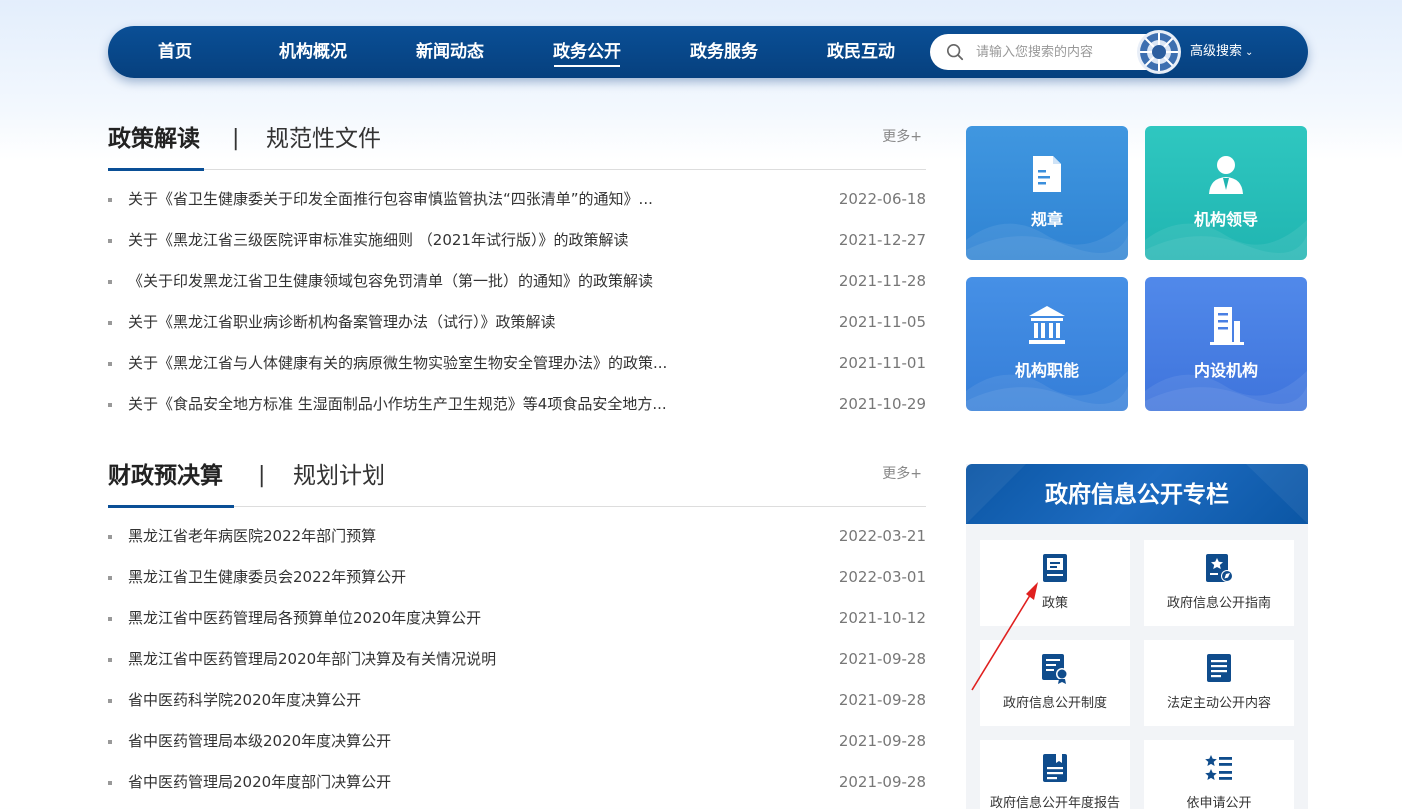 This screenshot has width=1402, height=809. I want to click on list-item-title: 黑龙江省中医药管理局各预算单位2020年度决算公开, so click(428, 618).